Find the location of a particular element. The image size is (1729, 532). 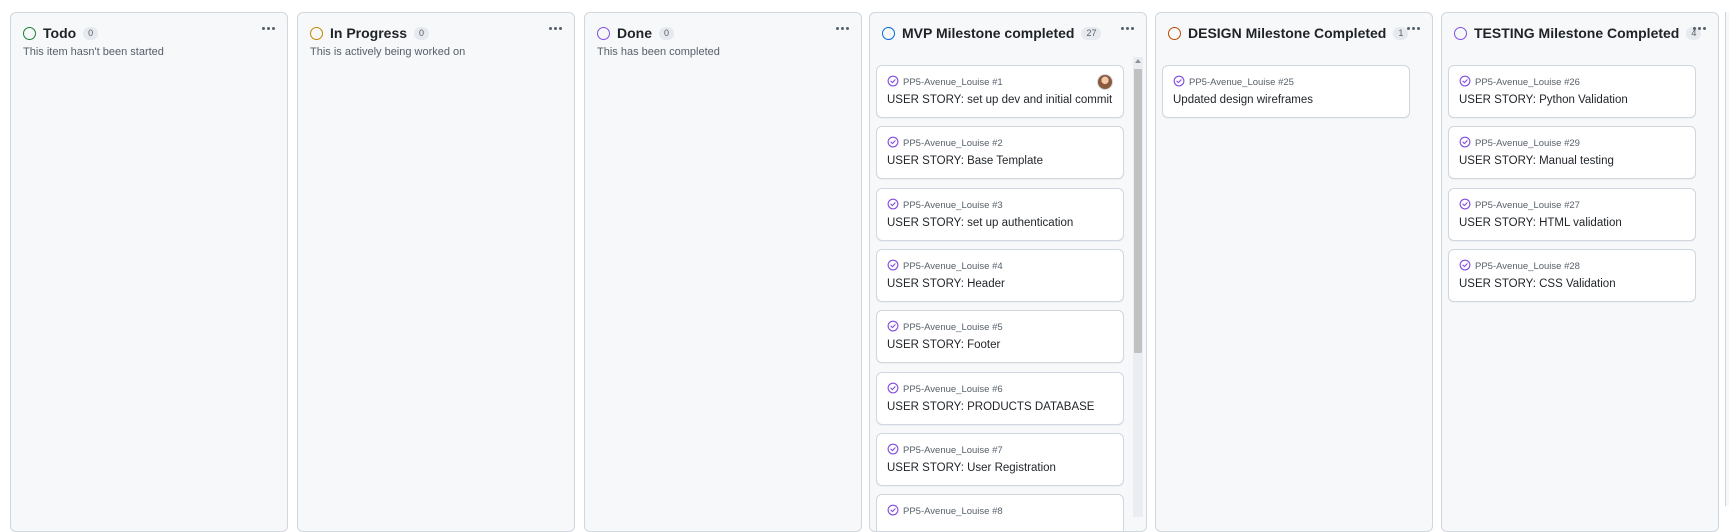

scrollbar-thumb is located at coordinates (1138, 211).